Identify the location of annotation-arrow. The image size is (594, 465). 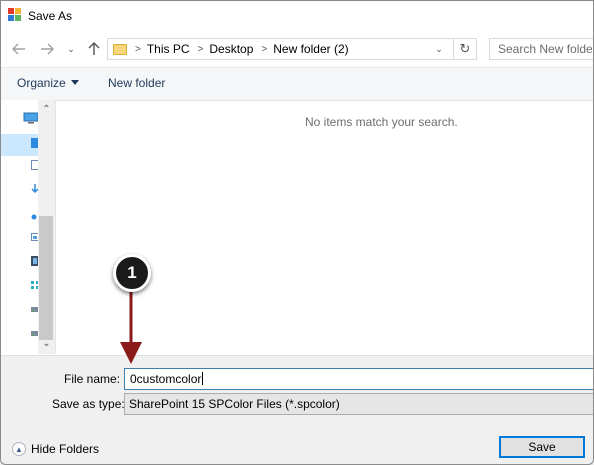
(131, 327).